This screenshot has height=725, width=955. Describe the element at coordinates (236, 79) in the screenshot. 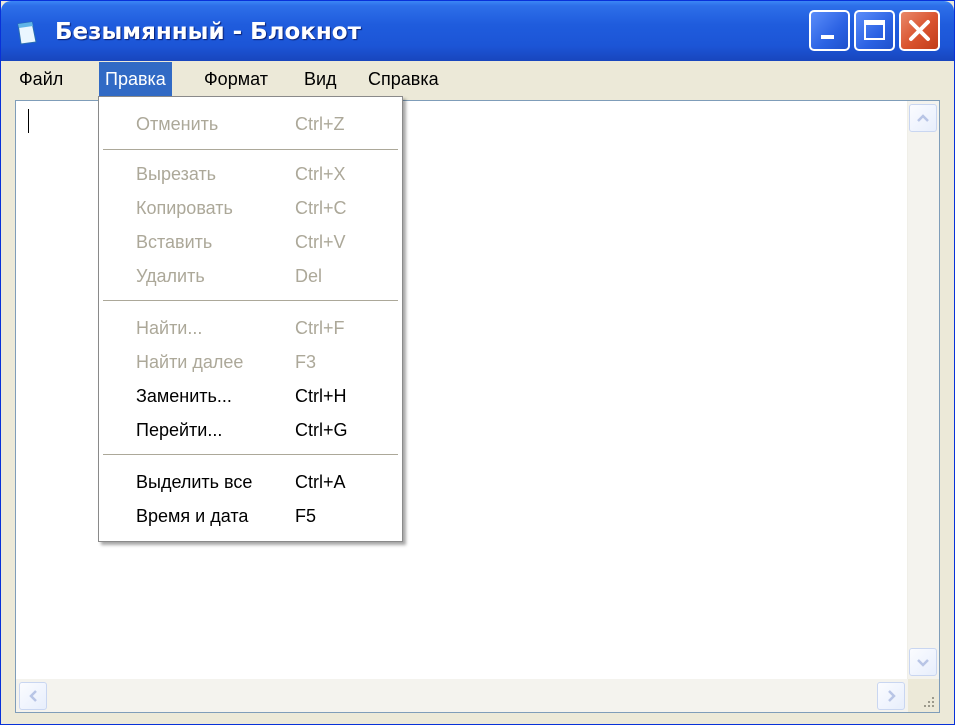

I see `menu-format: Формат` at that location.